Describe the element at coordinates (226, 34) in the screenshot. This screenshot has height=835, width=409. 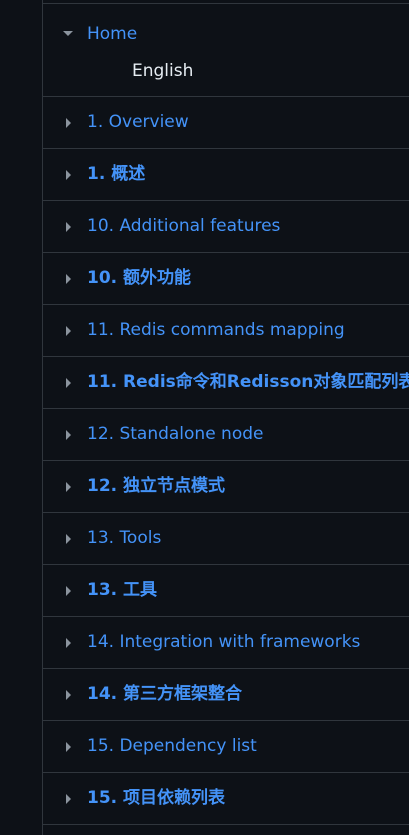
I see `home-toggle: Home` at that location.